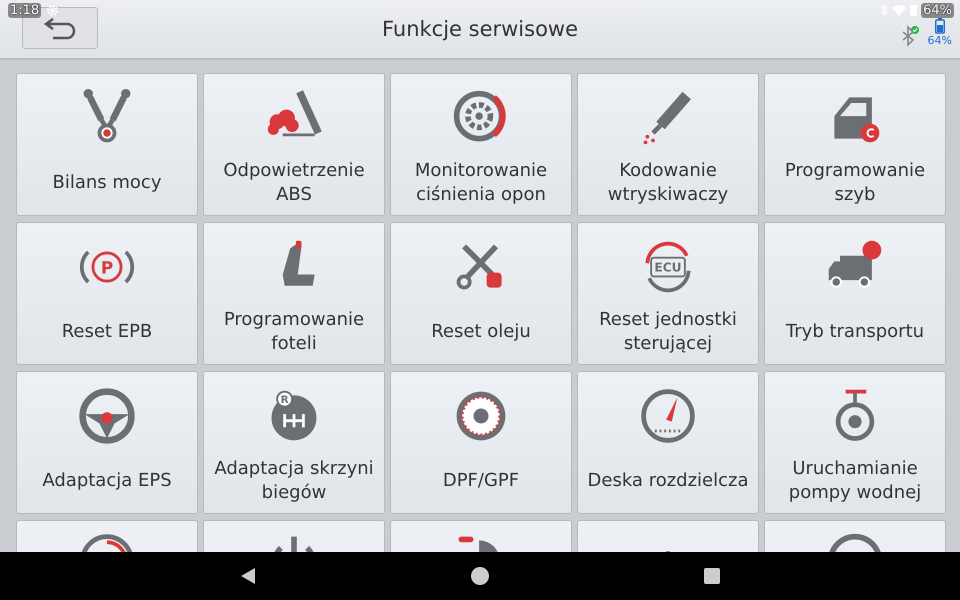 The image size is (960, 600). What do you see at coordinates (855, 144) in the screenshot?
I see `function-tile: Programowanie szyb` at bounding box center [855, 144].